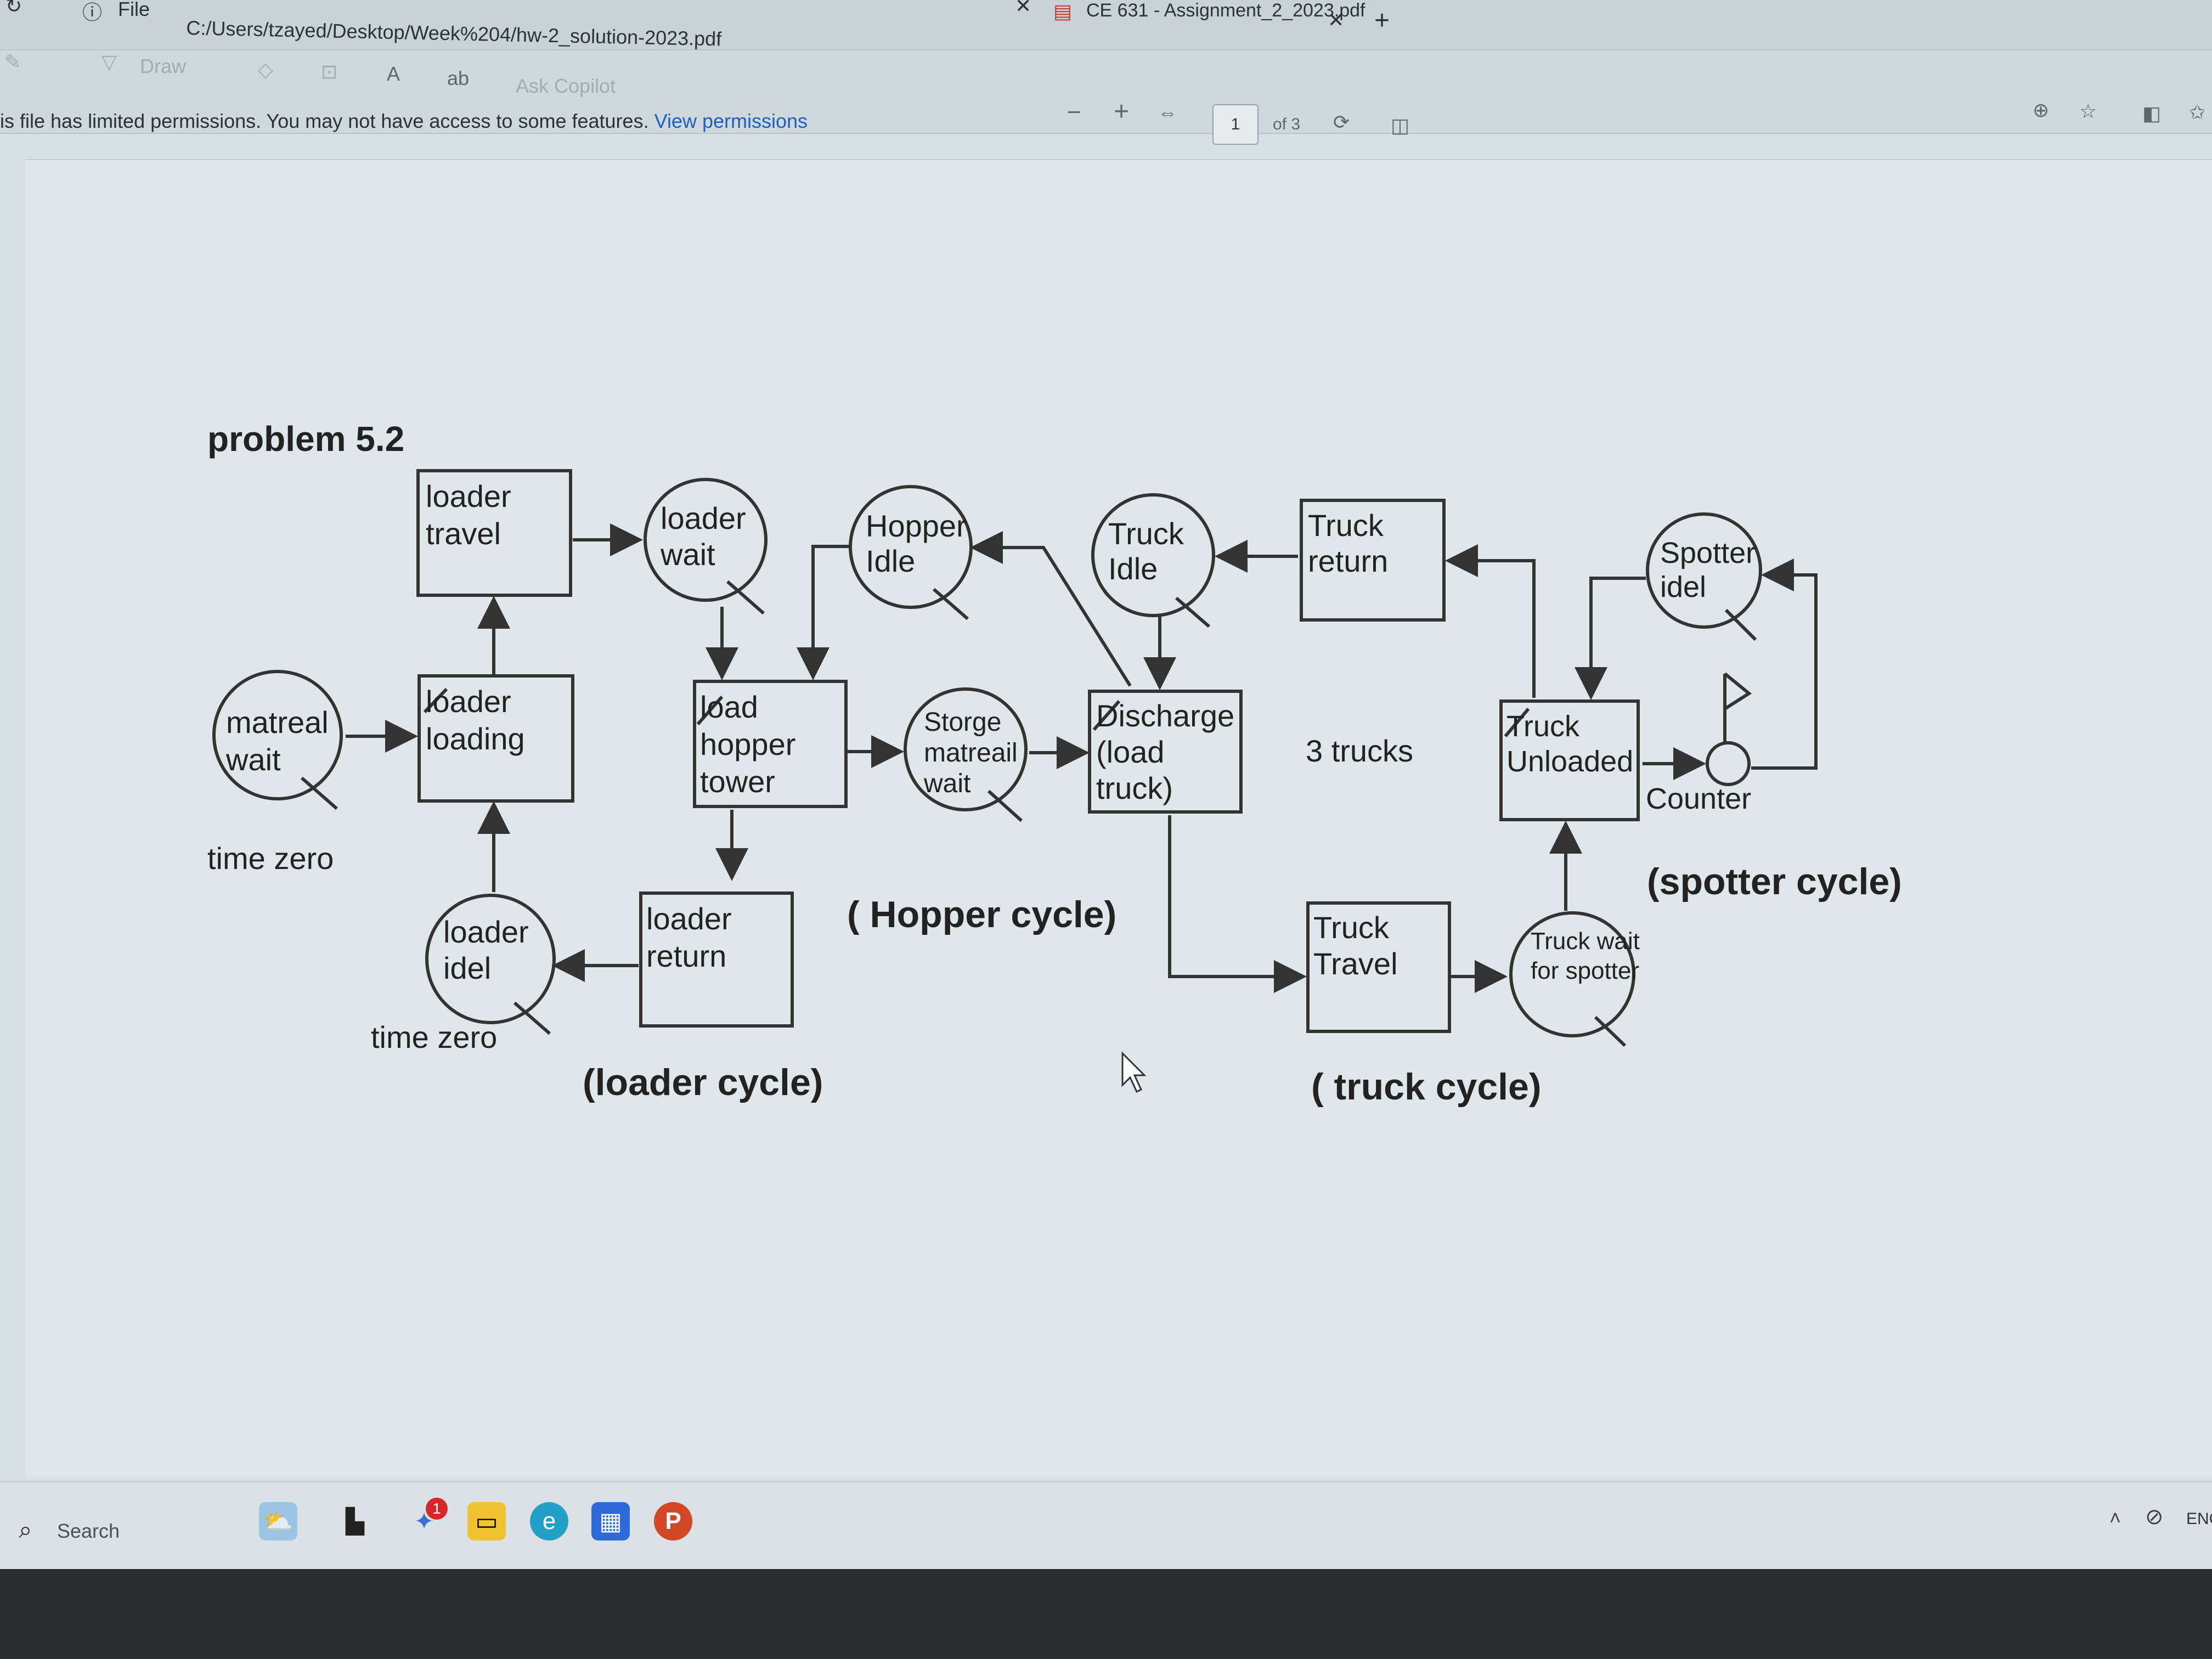  What do you see at coordinates (689, 919) in the screenshot?
I see `loader-return-label-1: loader` at bounding box center [689, 919].